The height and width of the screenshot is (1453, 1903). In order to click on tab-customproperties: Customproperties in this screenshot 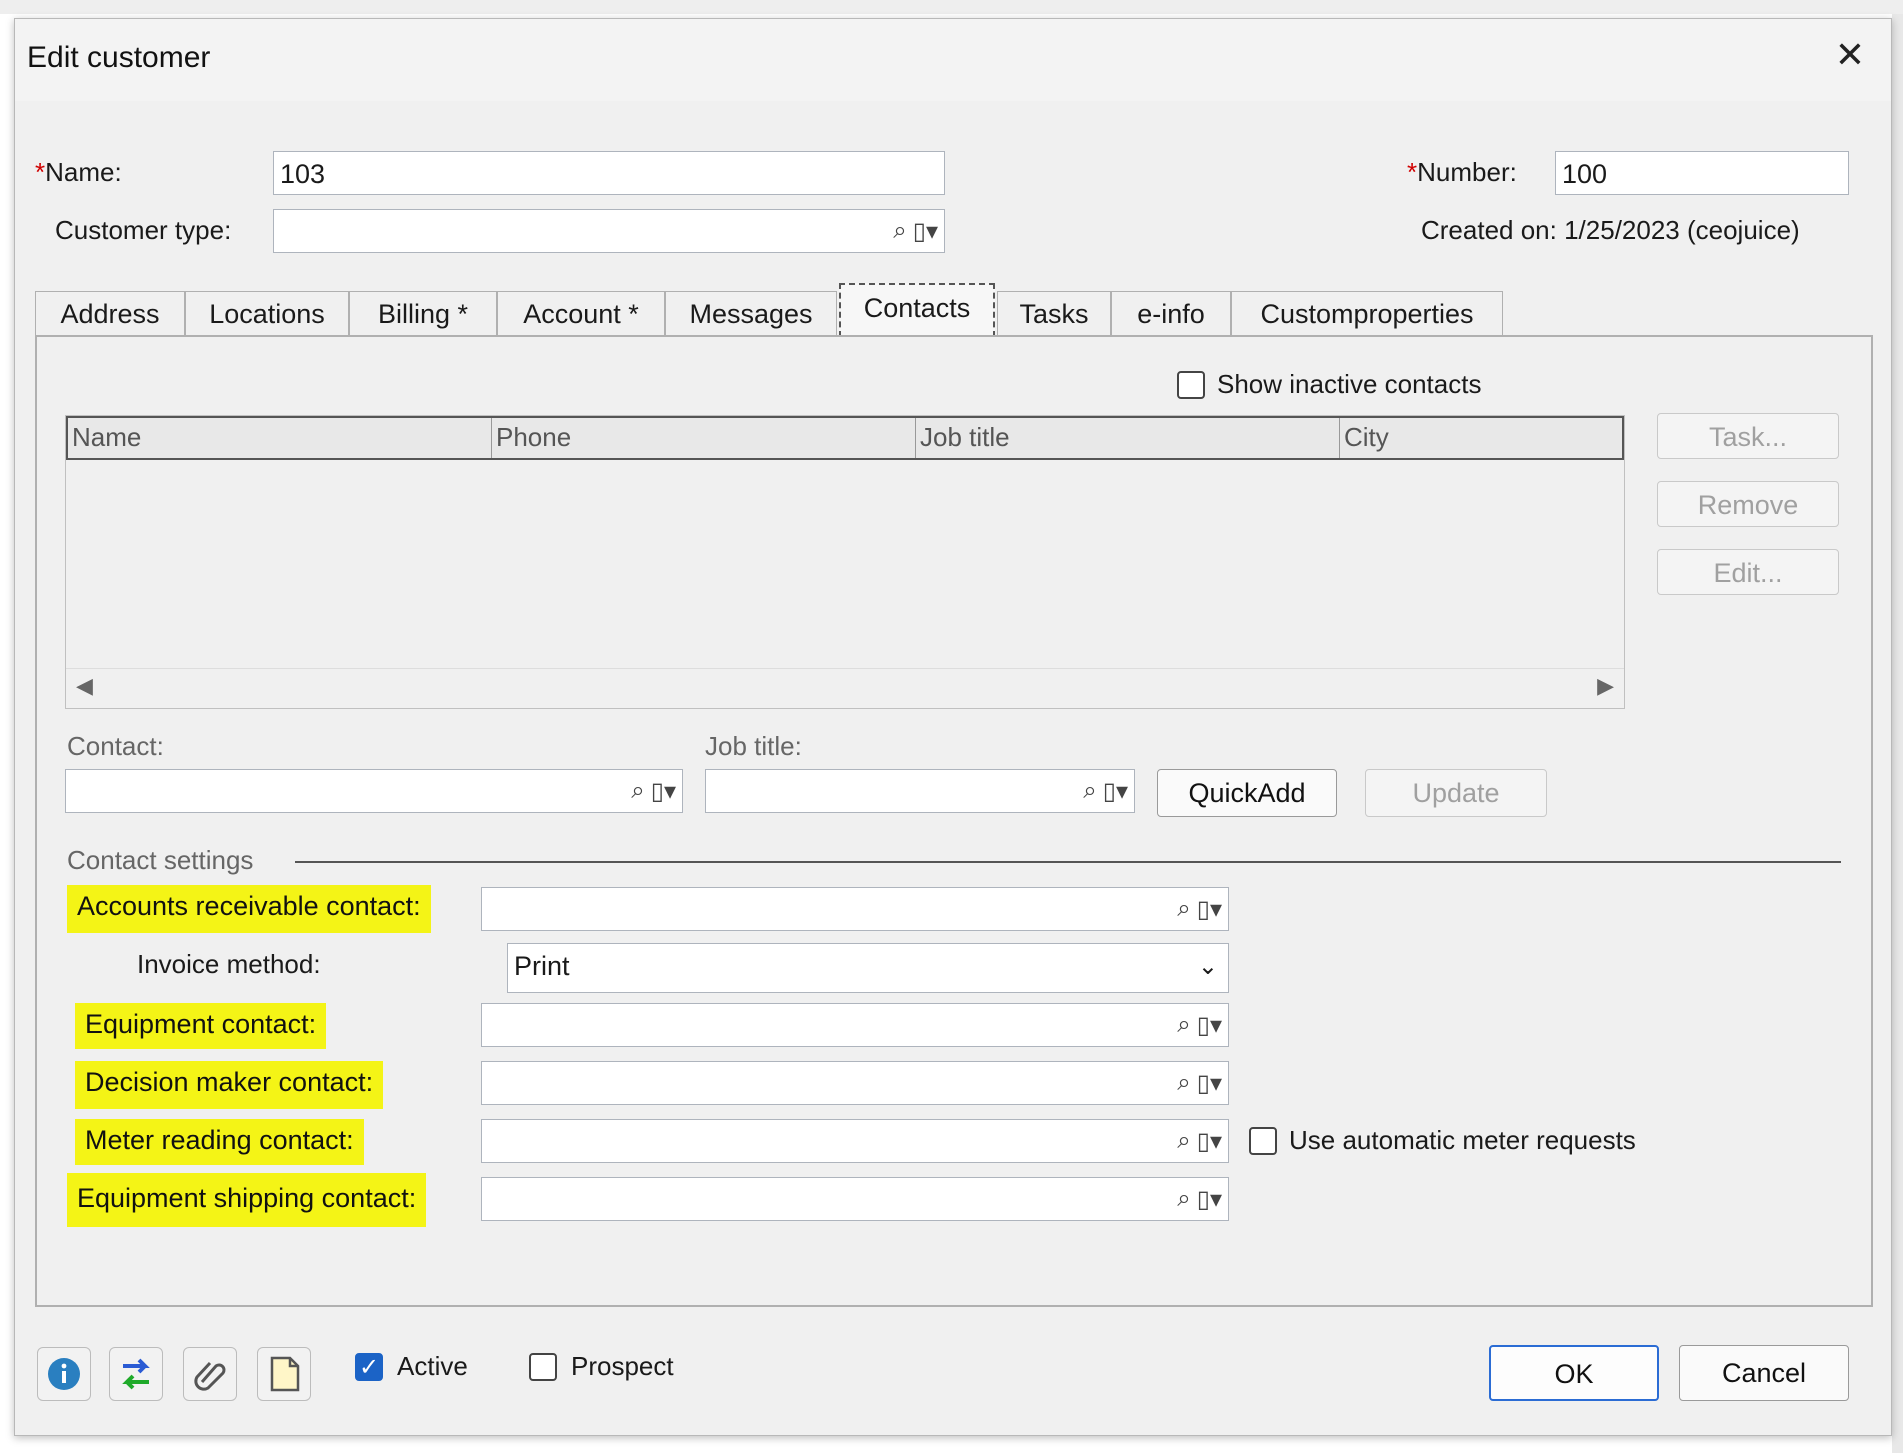, I will do `click(1367, 313)`.